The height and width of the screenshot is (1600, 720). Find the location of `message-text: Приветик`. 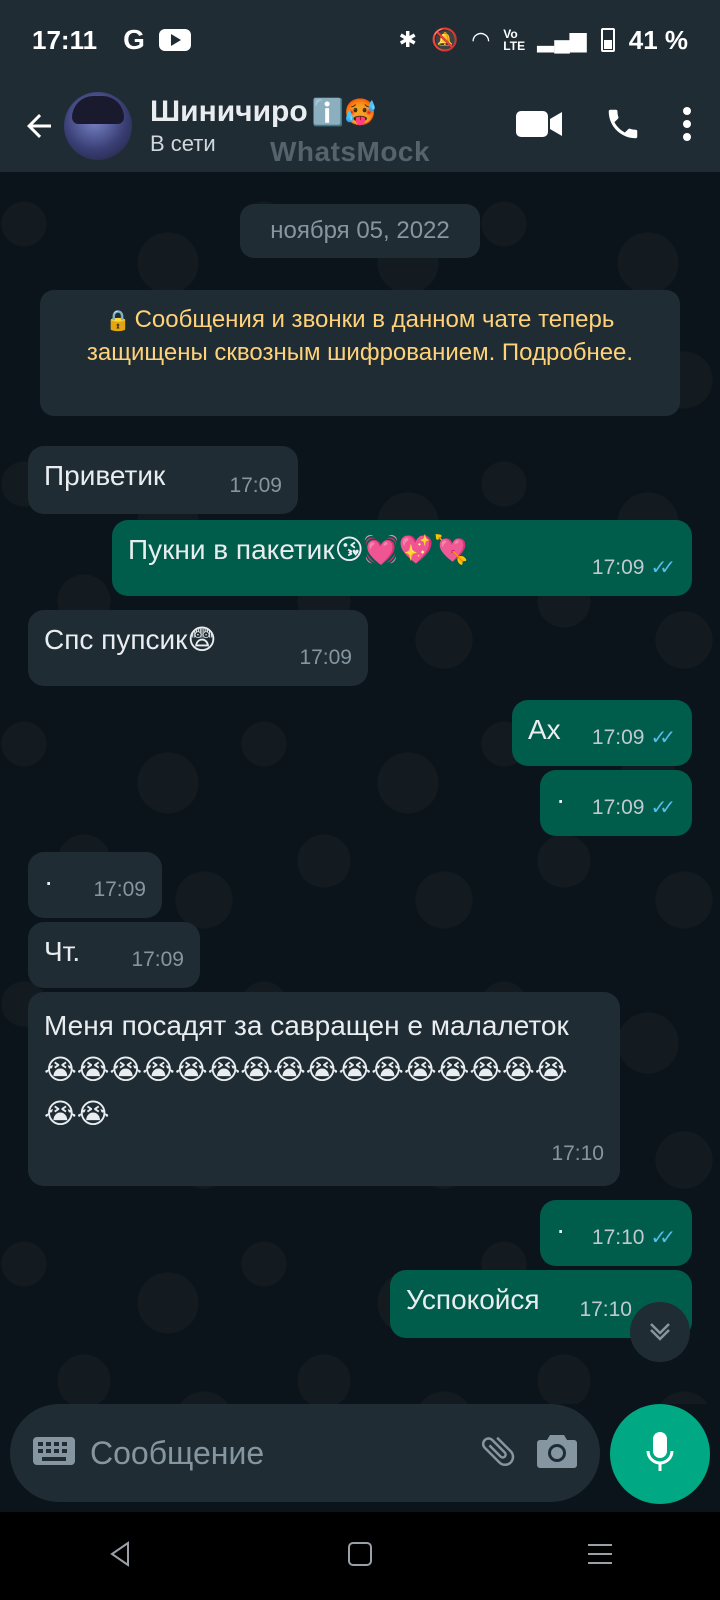

message-text: Приветик is located at coordinates (105, 475).